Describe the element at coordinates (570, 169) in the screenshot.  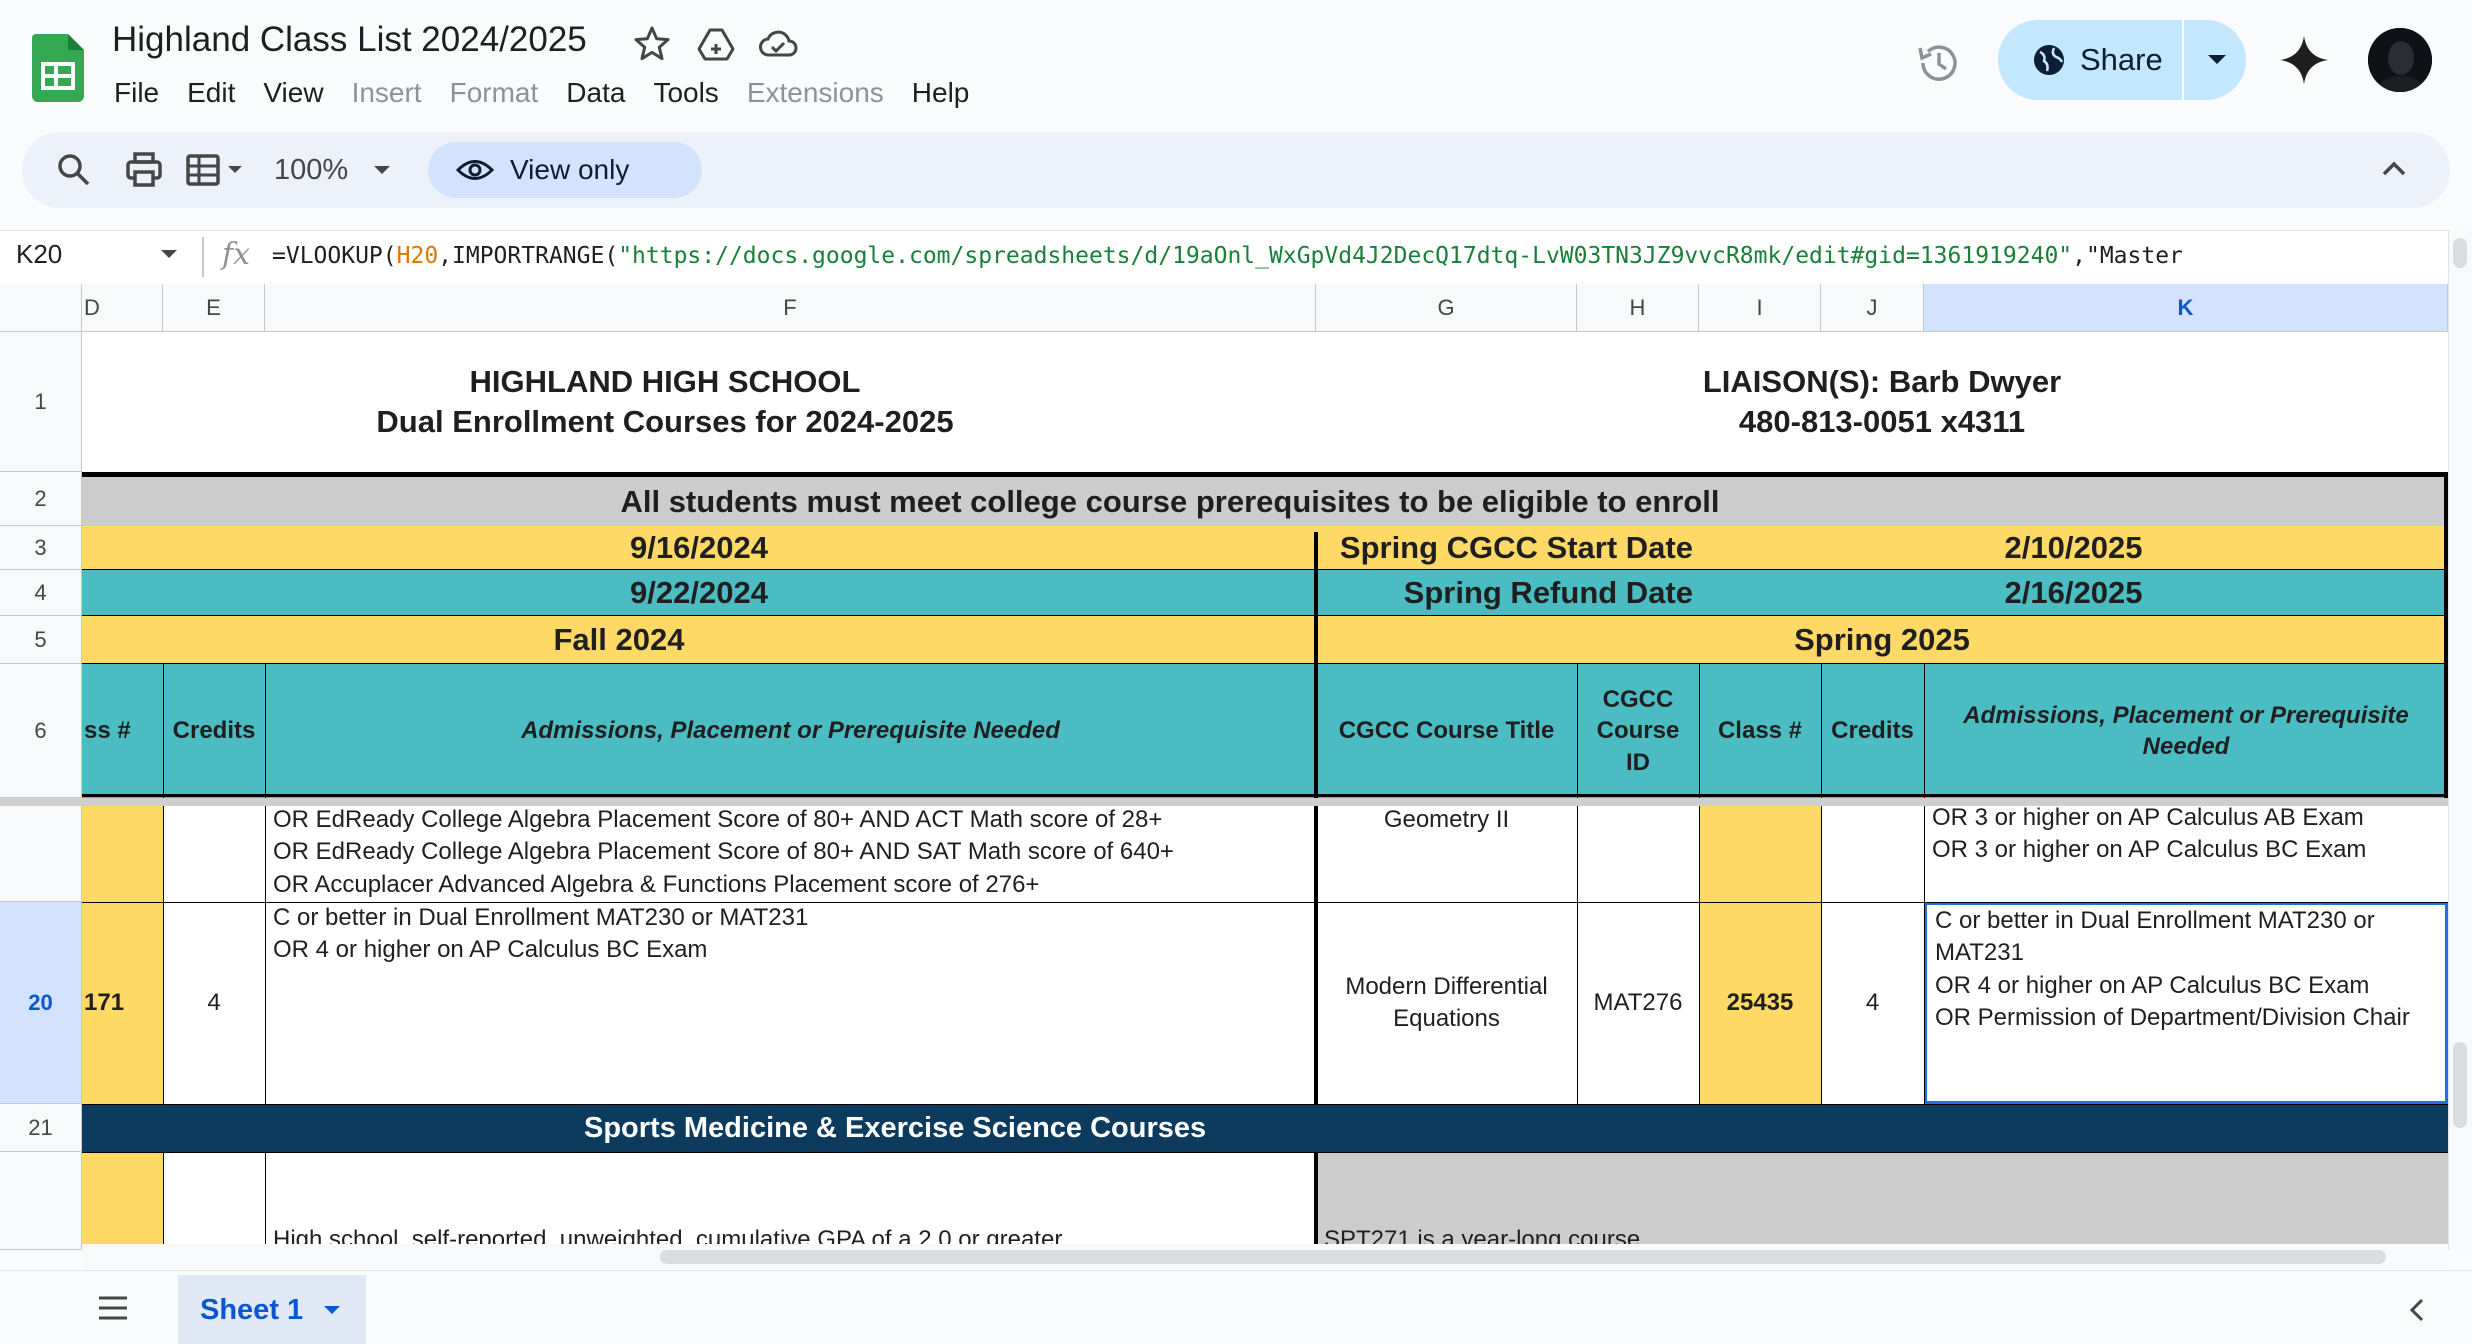
I see `view-only-label: View only` at that location.